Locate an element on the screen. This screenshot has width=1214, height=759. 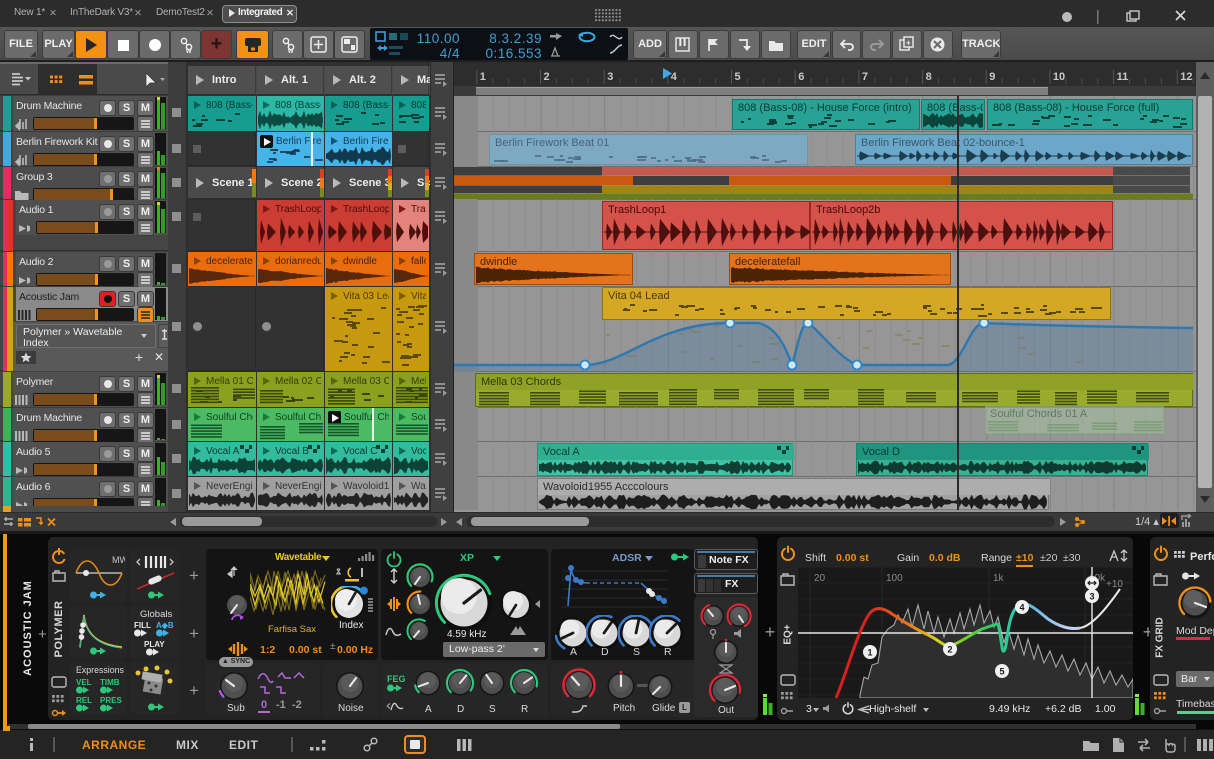
svg-text: 9 is located at coordinates (992, 77).